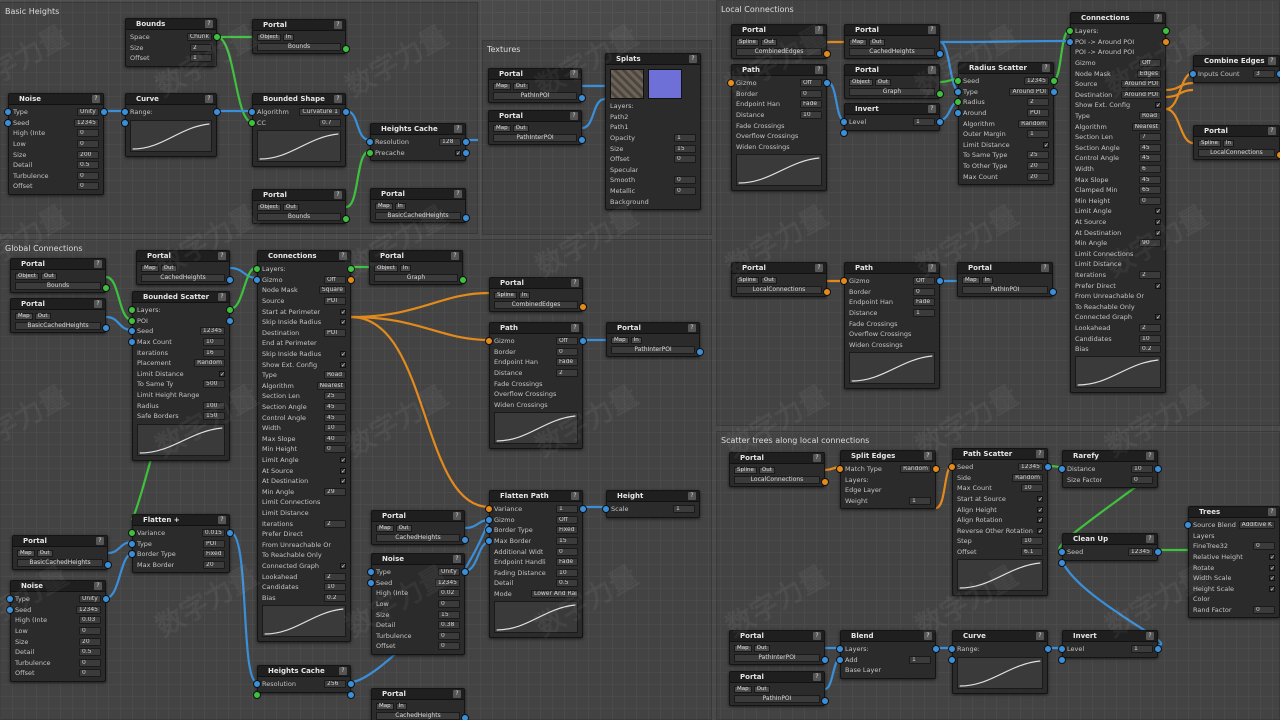  I want to click on param-value: 0.03, so click(90, 620).